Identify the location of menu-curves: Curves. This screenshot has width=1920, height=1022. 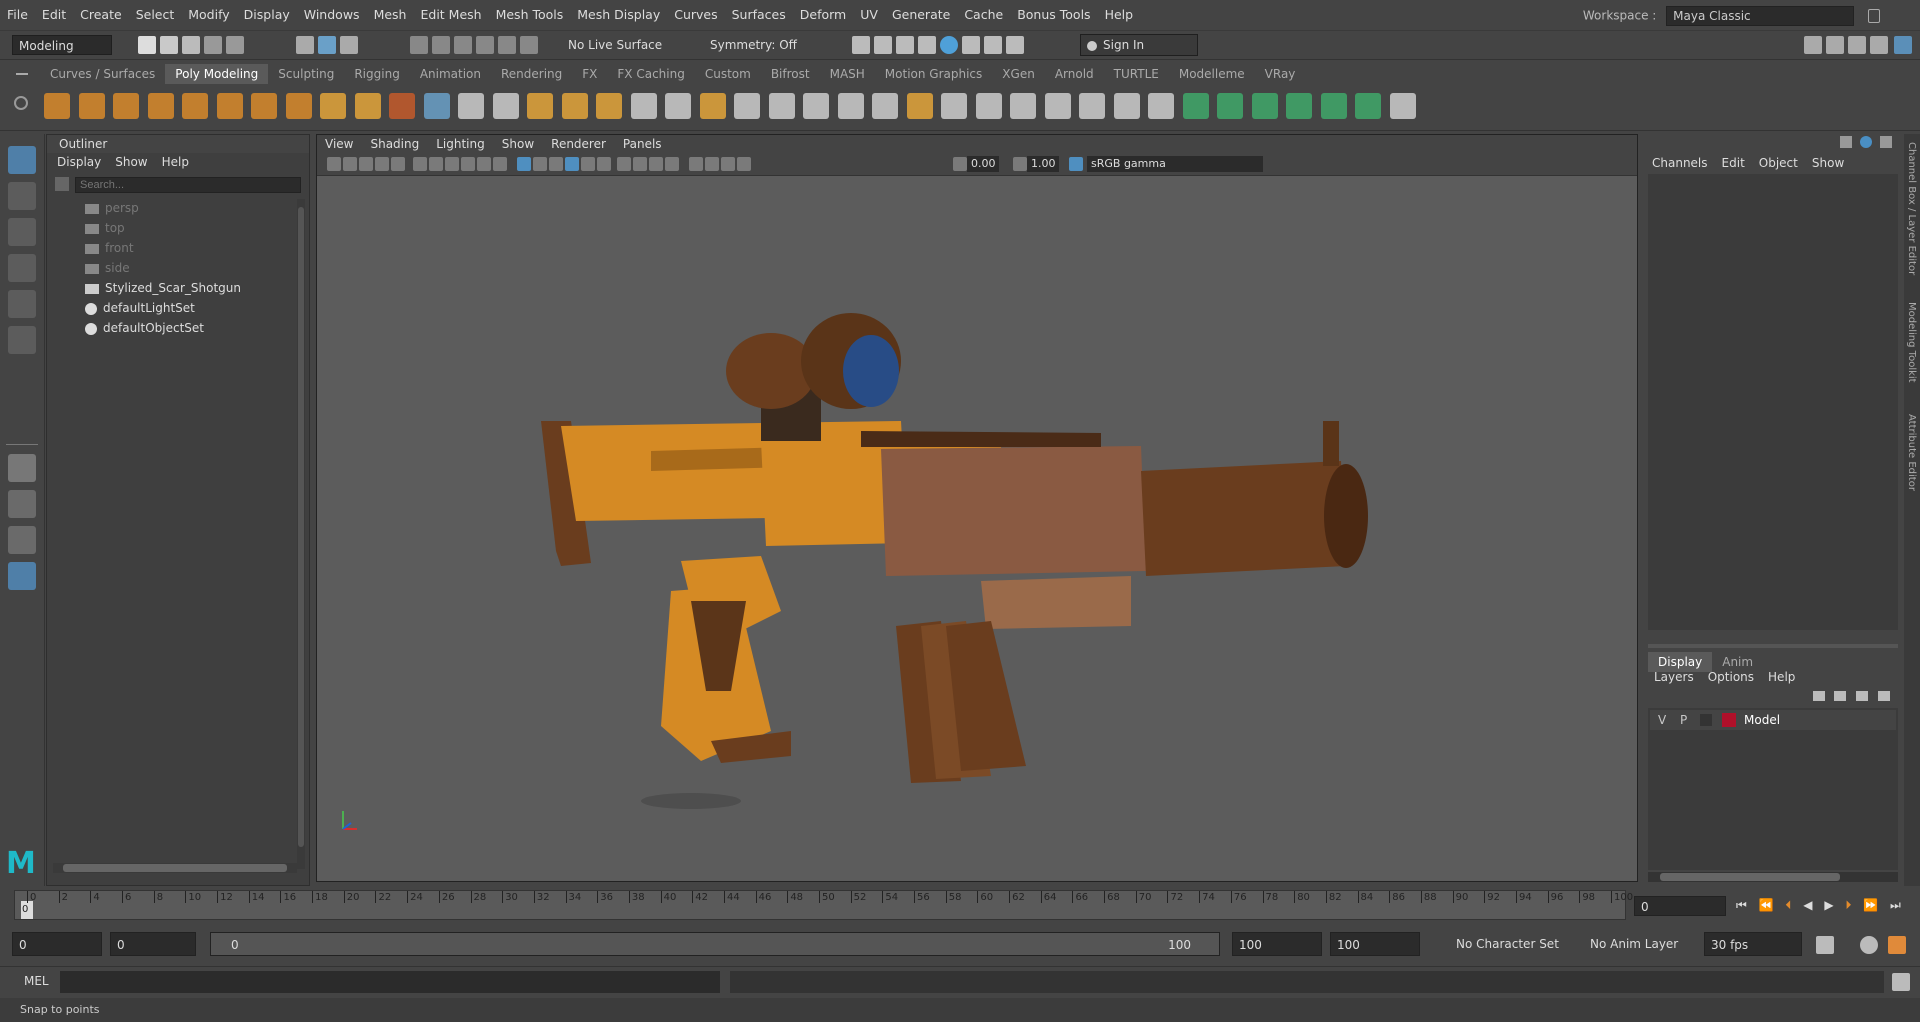
(695, 15).